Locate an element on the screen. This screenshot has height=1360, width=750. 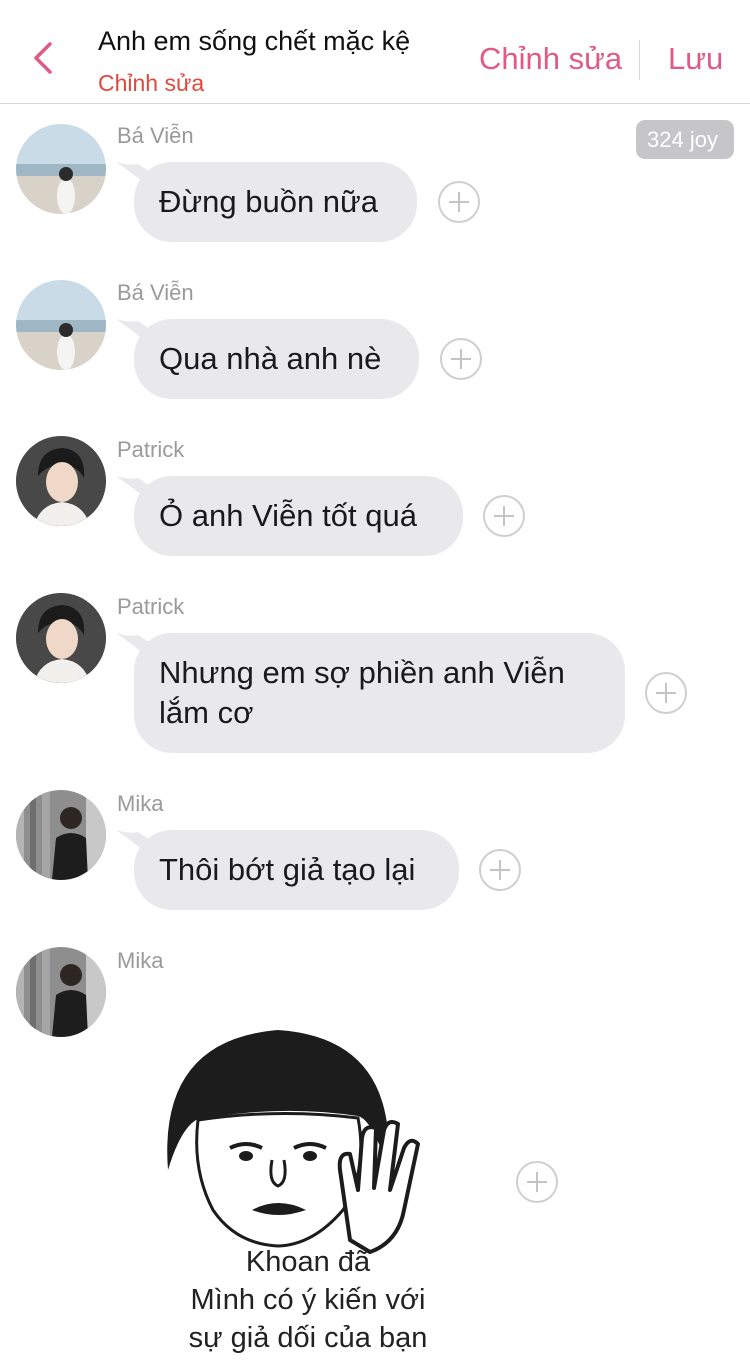
message-text: Ỏ anh Viễn tốt quá is located at coordinates (288, 515).